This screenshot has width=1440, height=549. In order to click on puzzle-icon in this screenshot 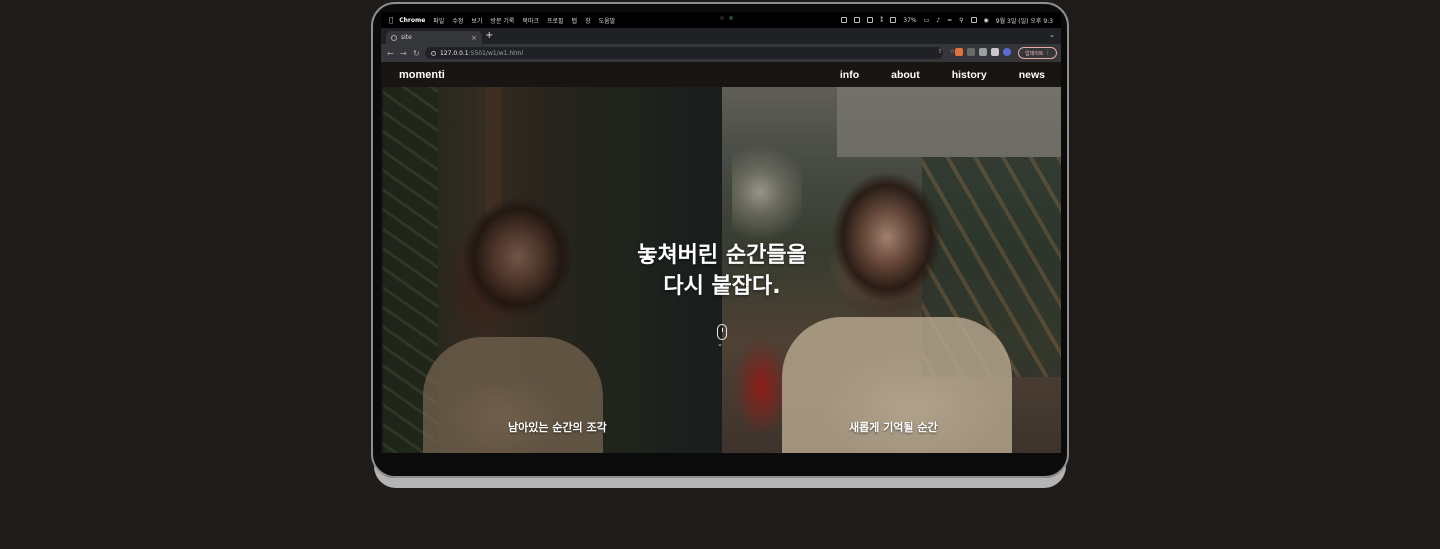, I will do `click(983, 52)`.